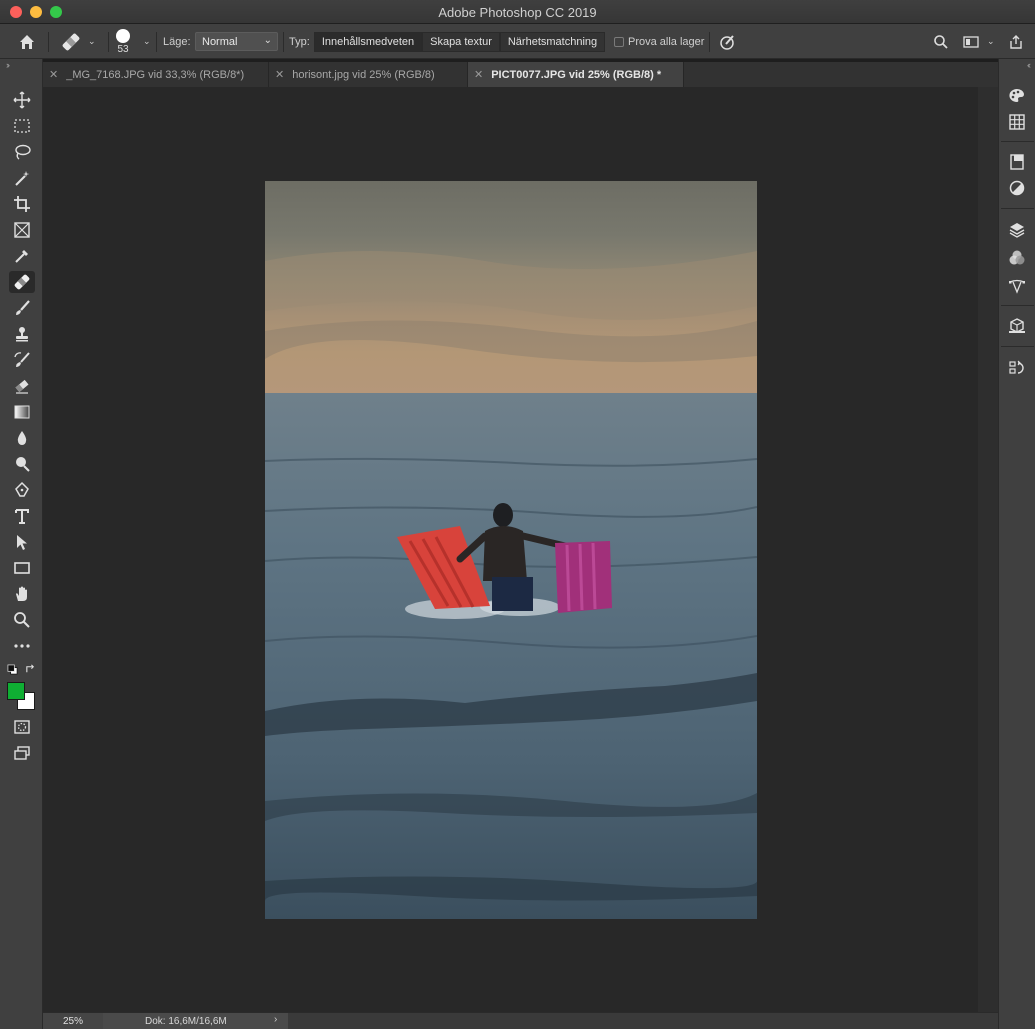 The width and height of the screenshot is (1035, 1029). What do you see at coordinates (619, 42) in the screenshot?
I see `sample-all-layers-checkbox` at bounding box center [619, 42].